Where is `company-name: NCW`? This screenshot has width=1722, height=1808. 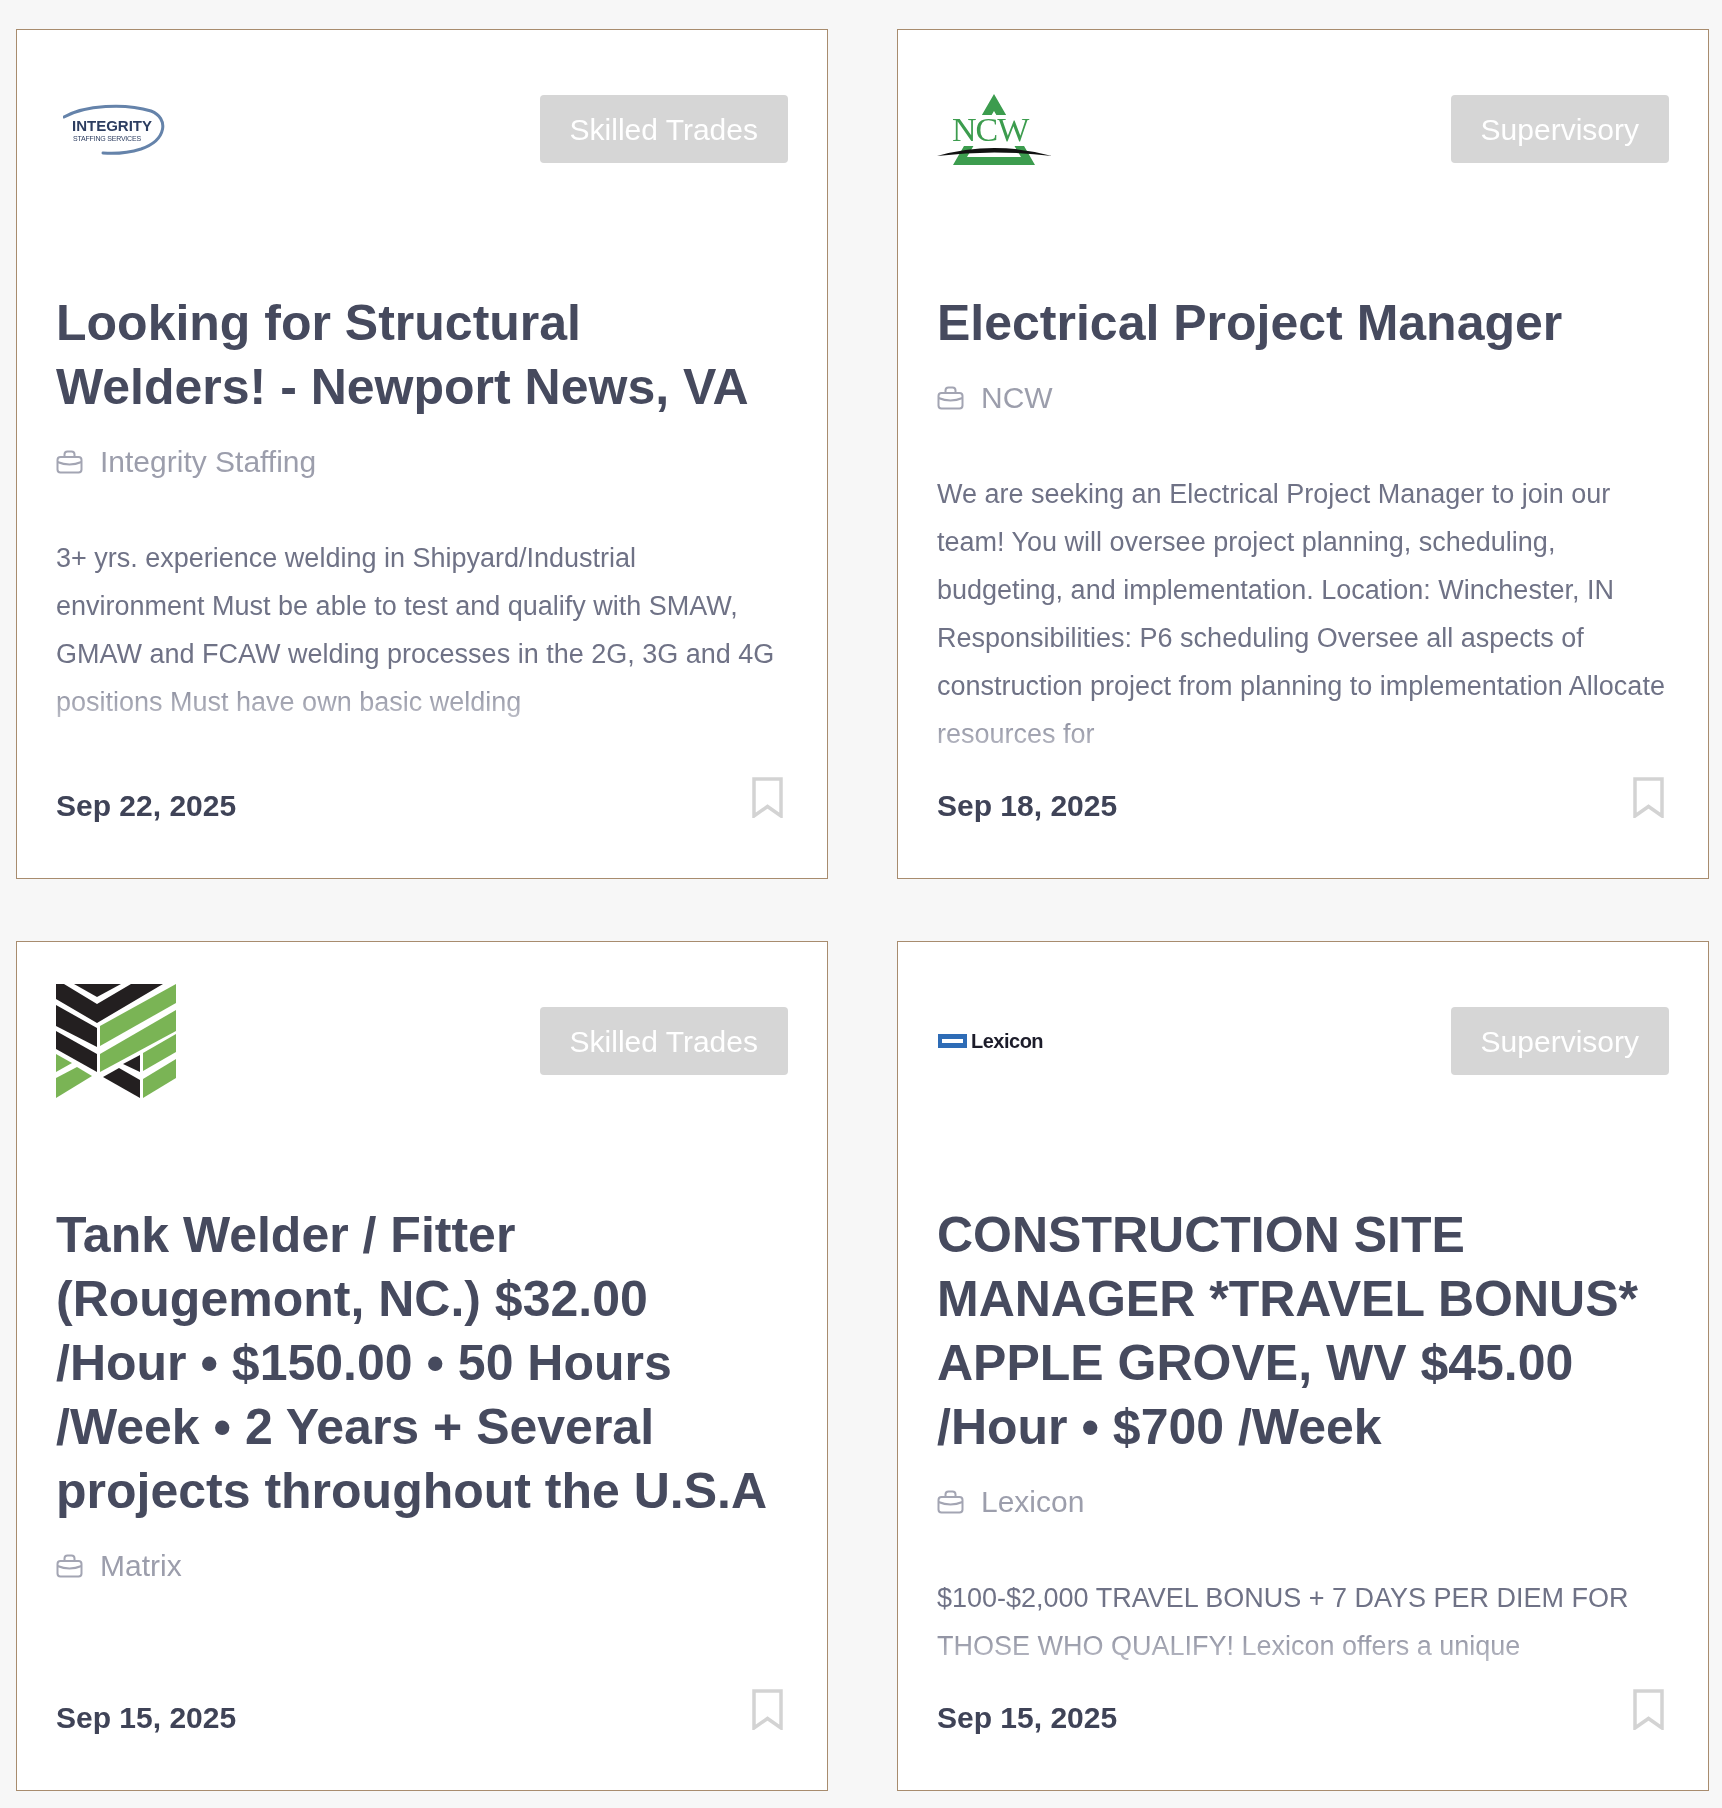
company-name: NCW is located at coordinates (1017, 398).